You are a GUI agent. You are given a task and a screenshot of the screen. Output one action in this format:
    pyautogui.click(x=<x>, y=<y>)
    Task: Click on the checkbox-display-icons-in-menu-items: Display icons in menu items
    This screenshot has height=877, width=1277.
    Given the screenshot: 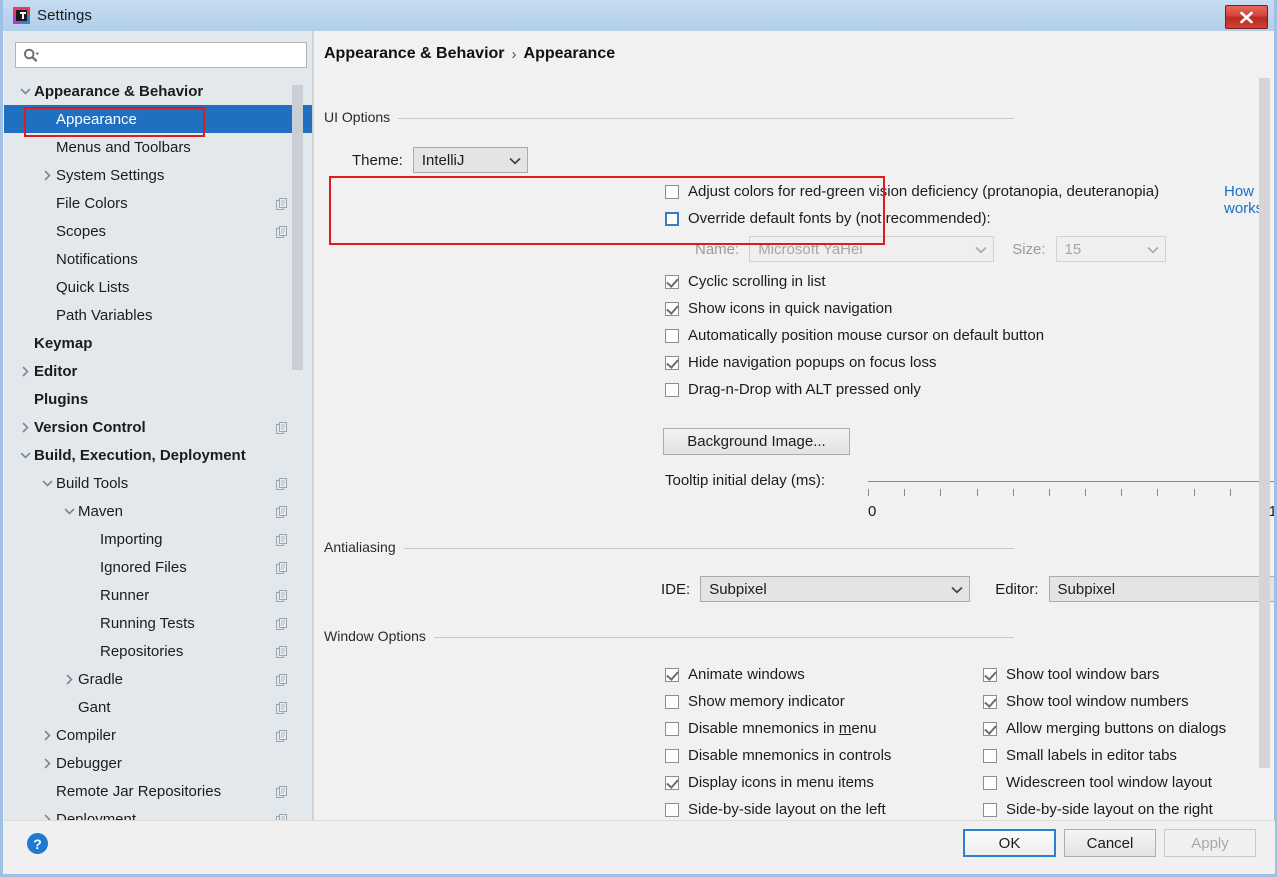 What is the action you would take?
    pyautogui.click(x=769, y=782)
    